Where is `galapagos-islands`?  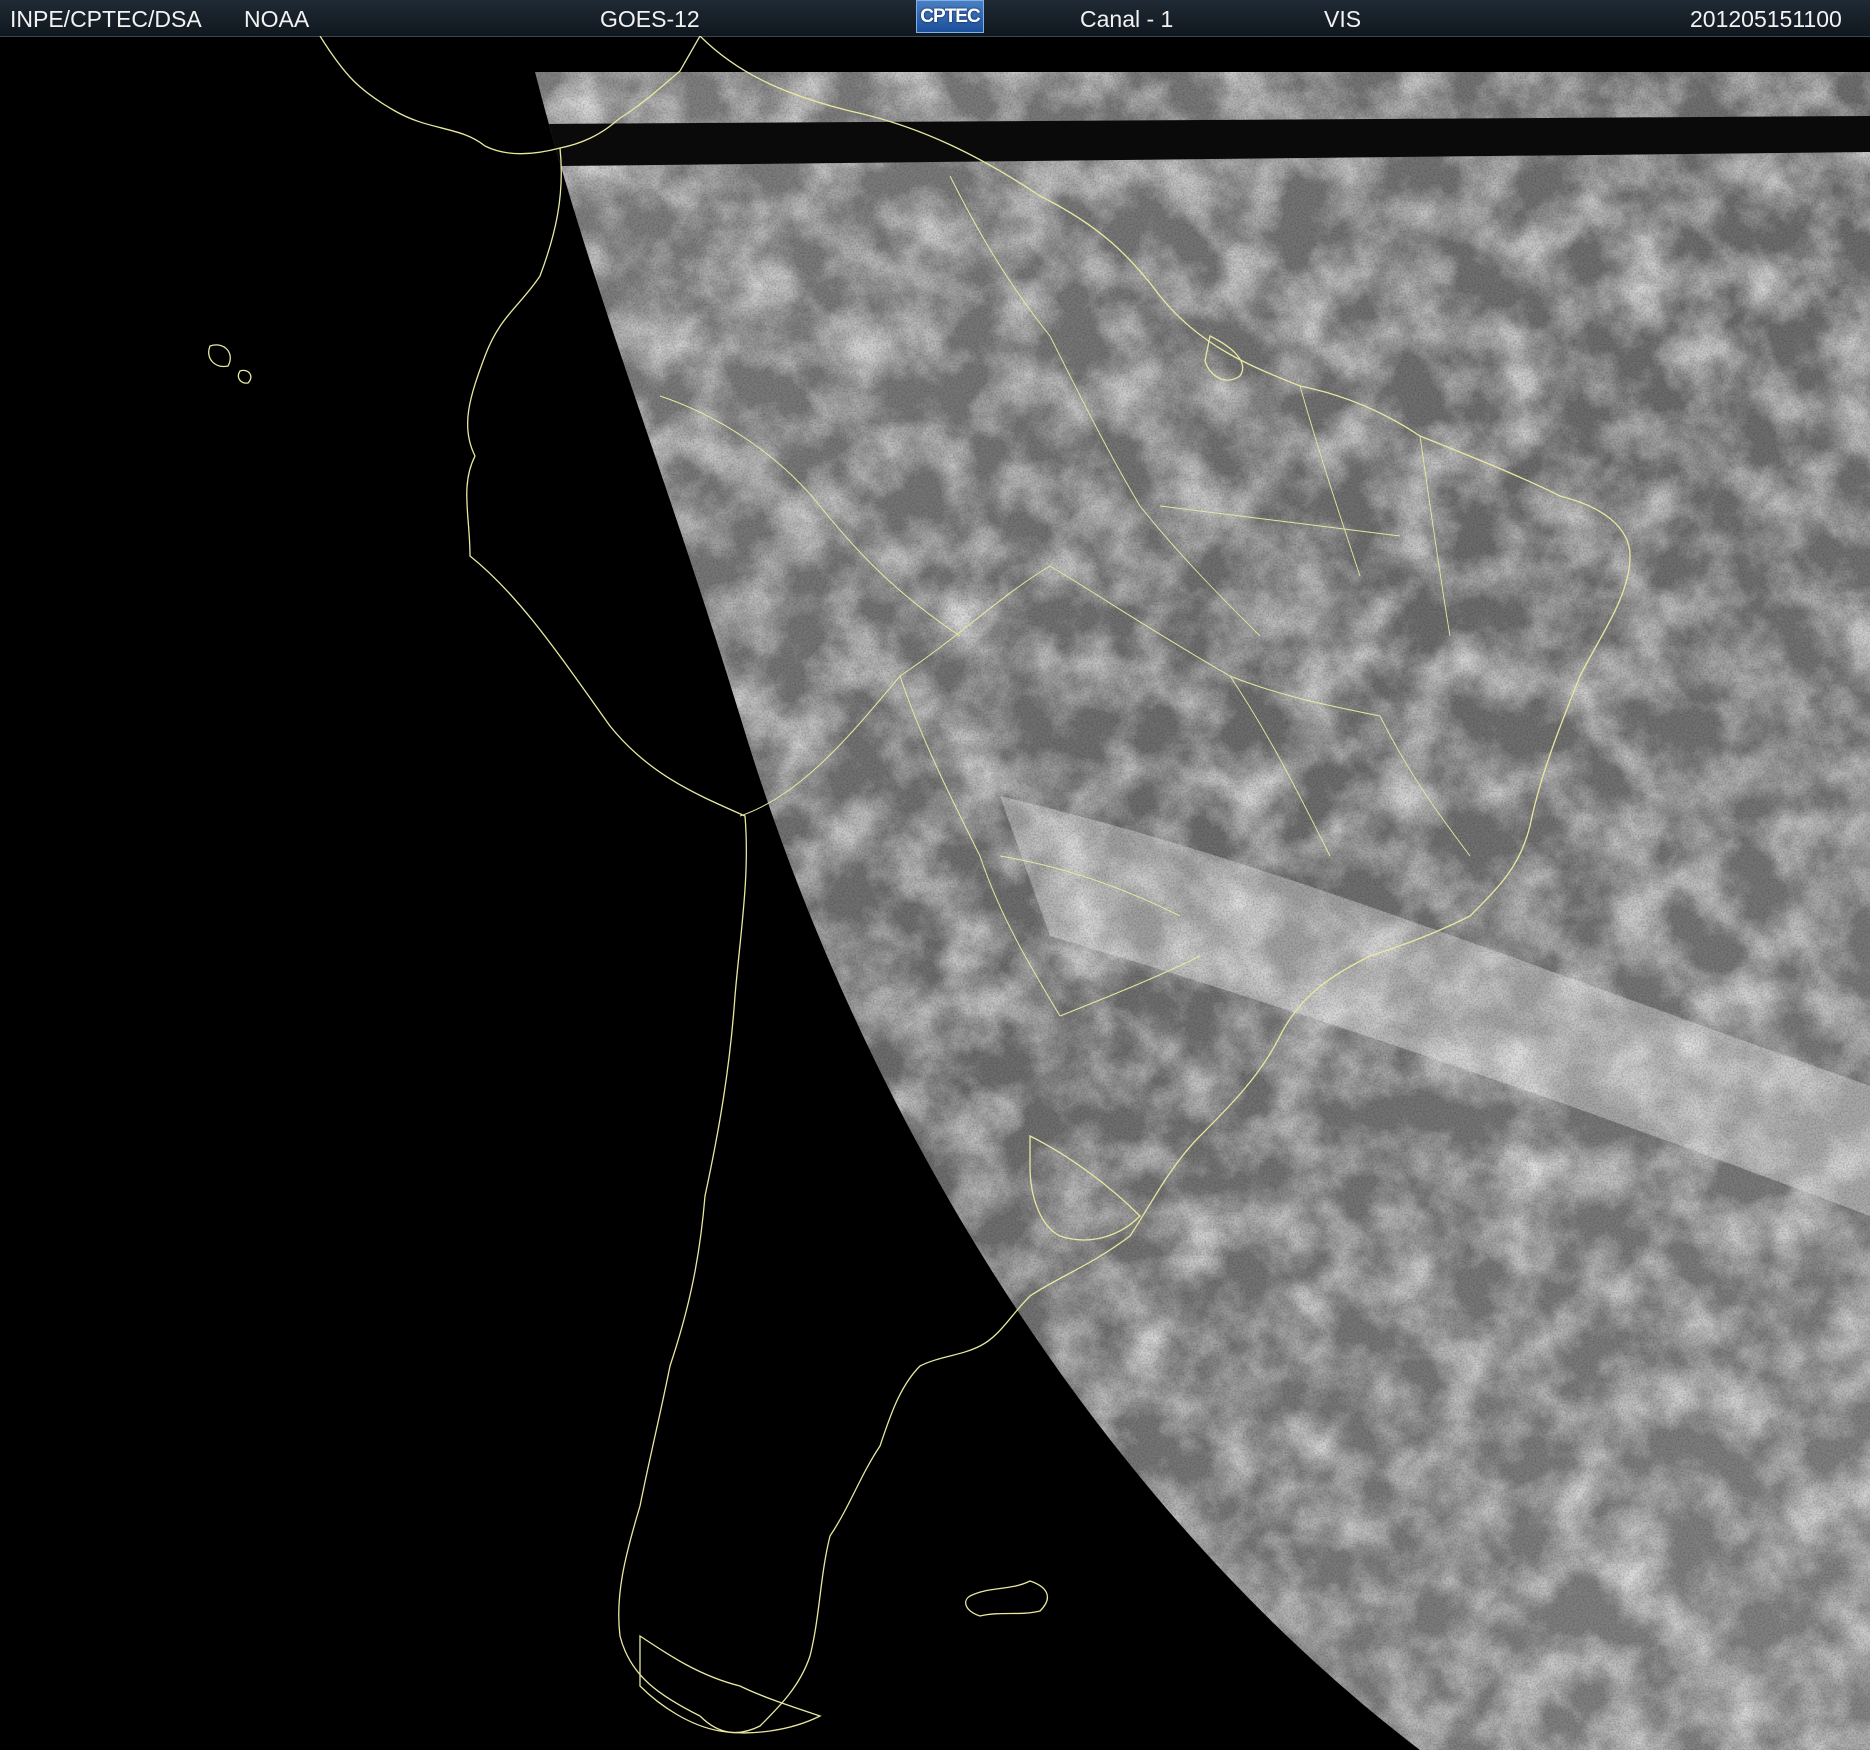
galapagos-islands is located at coordinates (230, 364).